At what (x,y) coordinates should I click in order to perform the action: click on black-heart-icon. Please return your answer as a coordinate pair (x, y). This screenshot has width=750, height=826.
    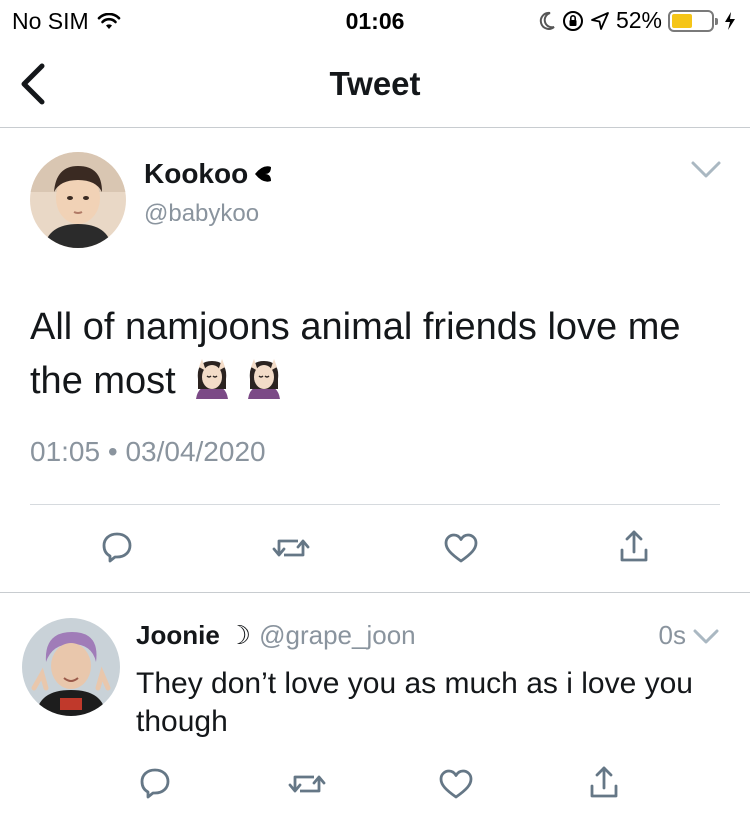
    Looking at the image, I should click on (263, 174).